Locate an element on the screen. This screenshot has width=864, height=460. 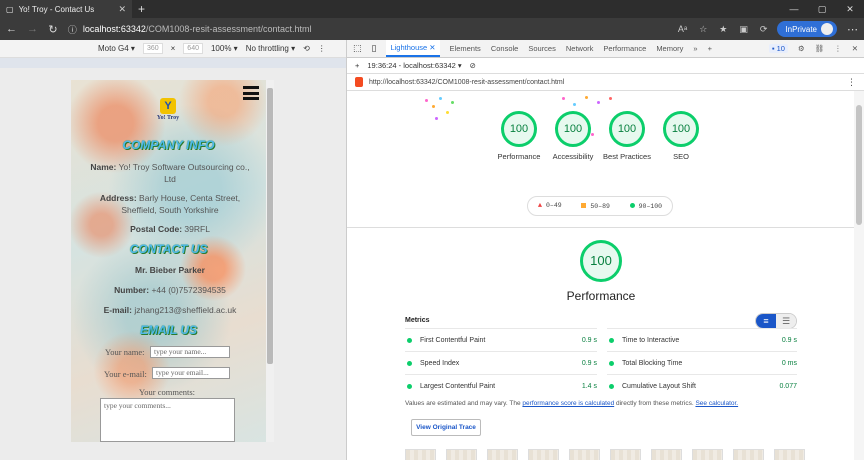
report-scrollbar is located at coordinates (859, 275).